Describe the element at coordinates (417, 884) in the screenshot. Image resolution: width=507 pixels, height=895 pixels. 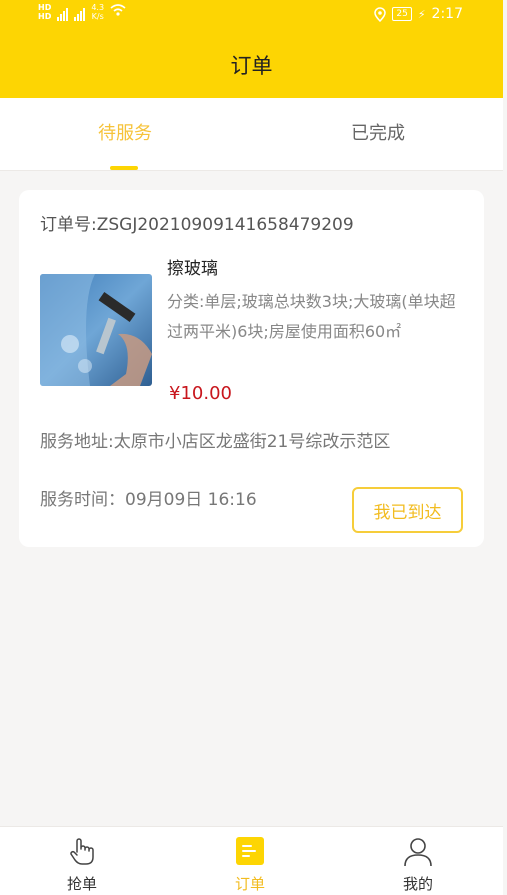
I see `nav-label-mine: 我的` at that location.